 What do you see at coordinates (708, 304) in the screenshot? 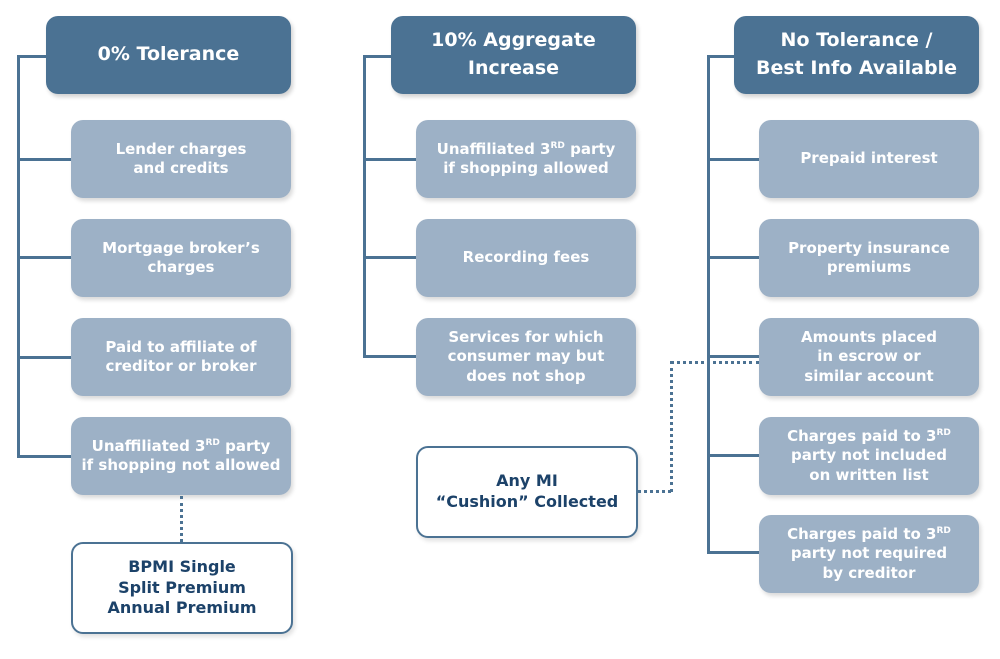
I see `col3-trunk` at bounding box center [708, 304].